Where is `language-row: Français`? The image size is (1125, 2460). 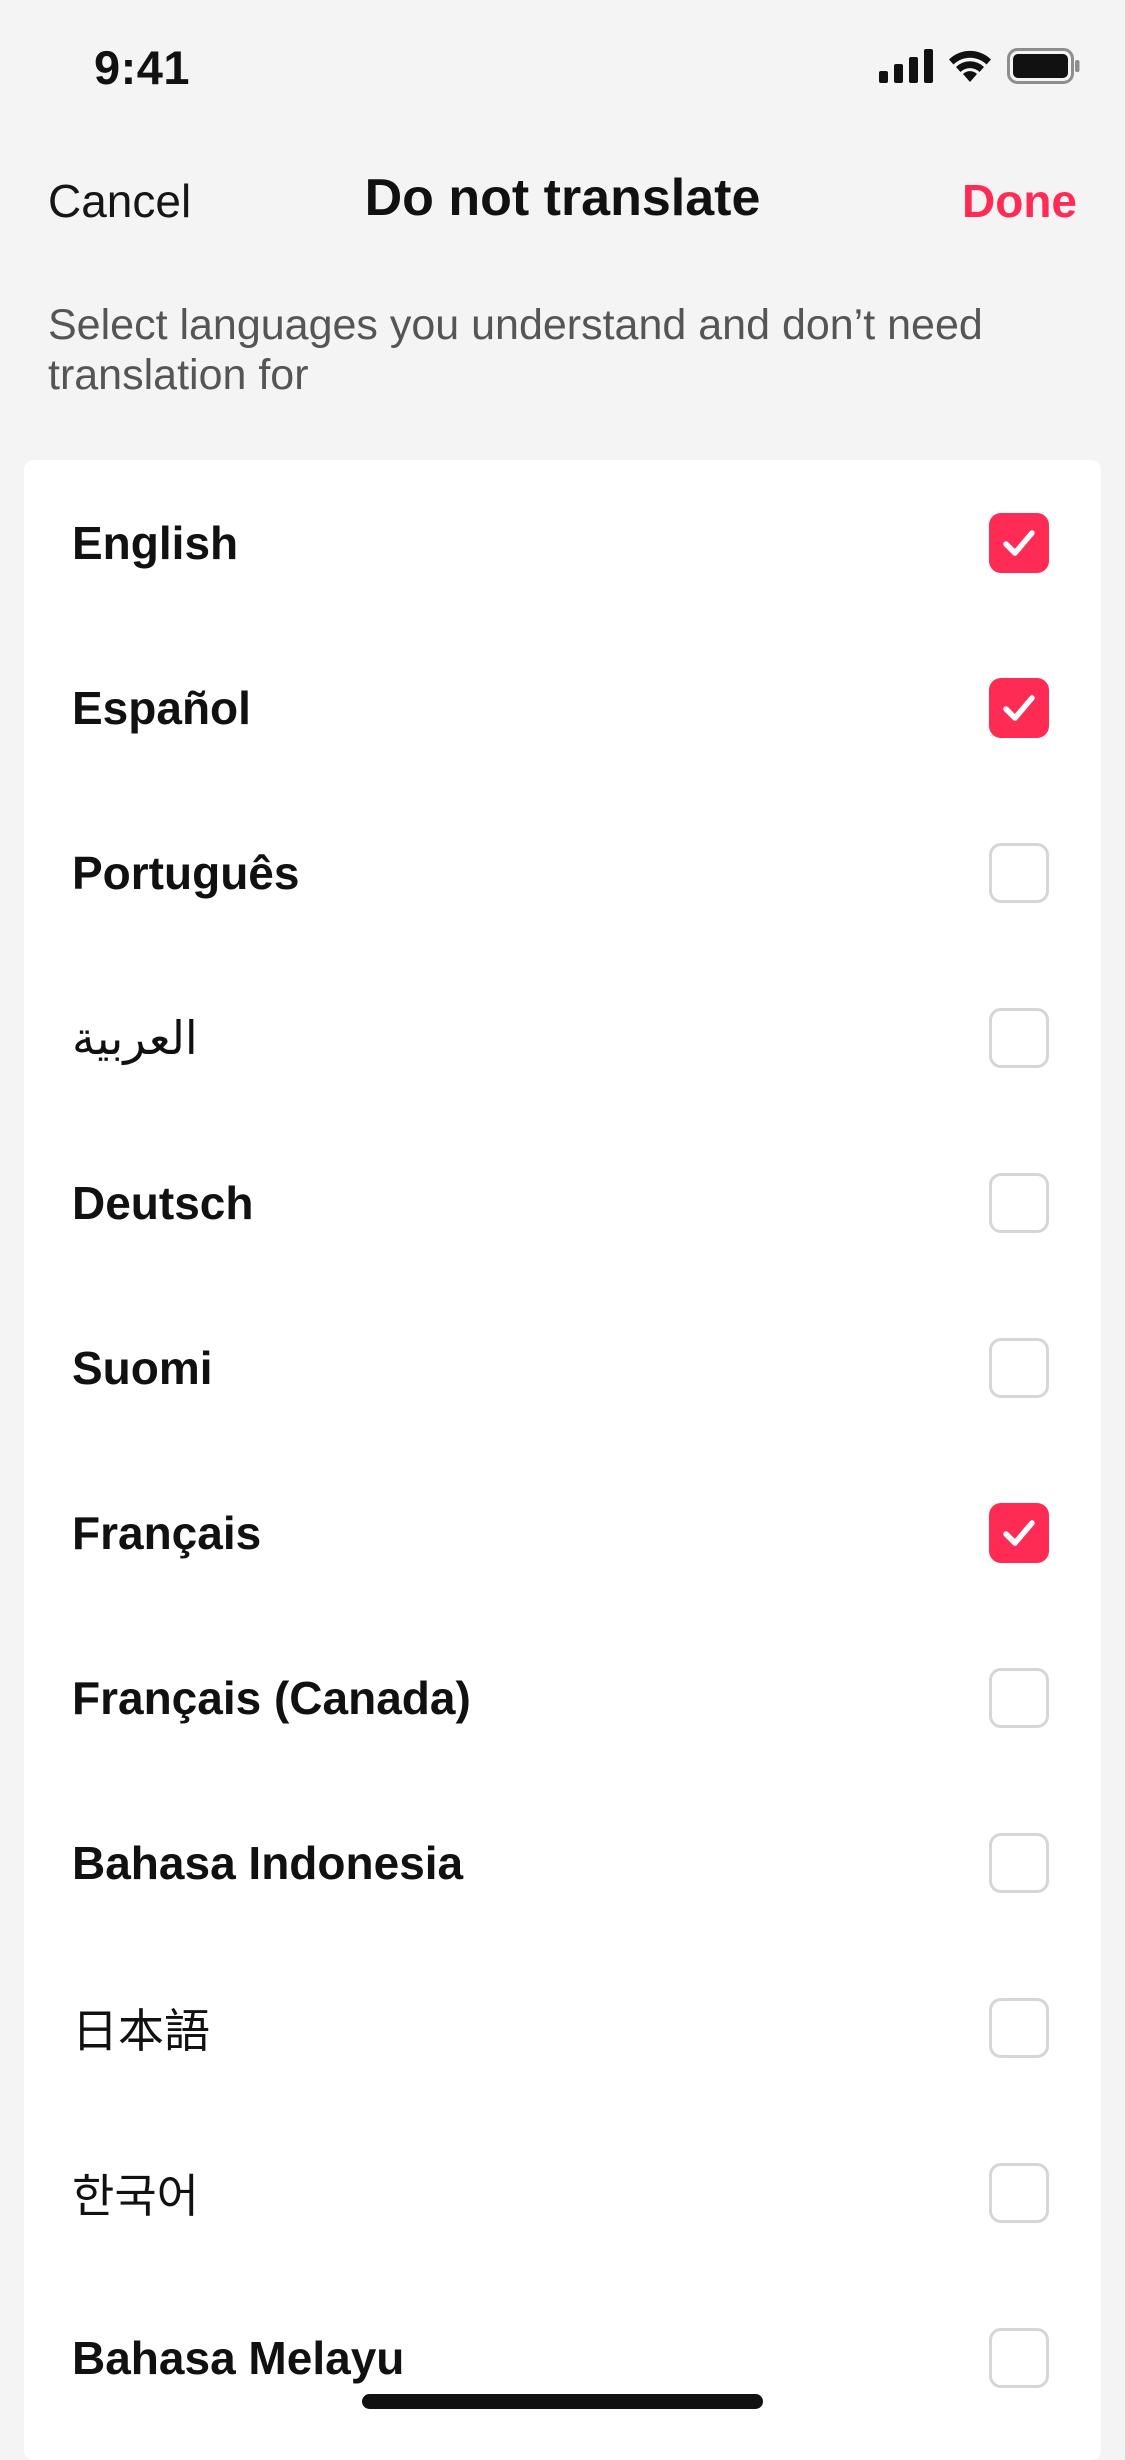 language-row: Français is located at coordinates (562, 1532).